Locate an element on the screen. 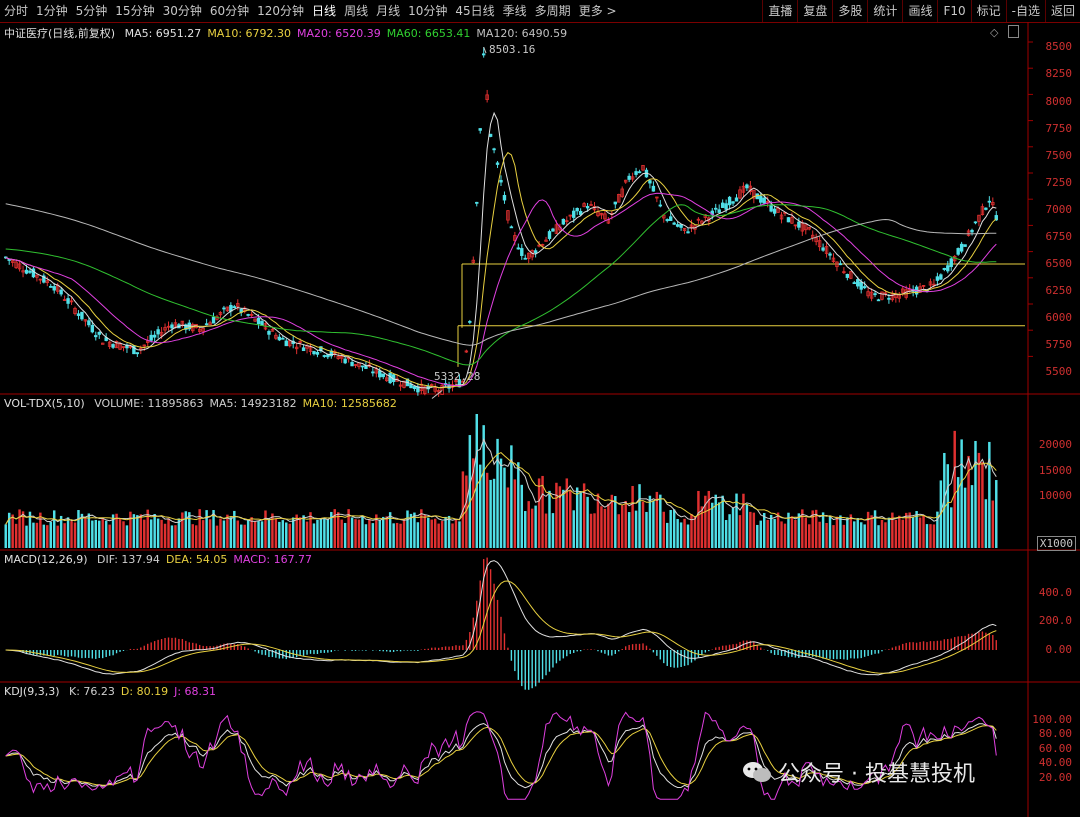 The height and width of the screenshot is (817, 1080). period-tab: 周线 is located at coordinates (356, 11).